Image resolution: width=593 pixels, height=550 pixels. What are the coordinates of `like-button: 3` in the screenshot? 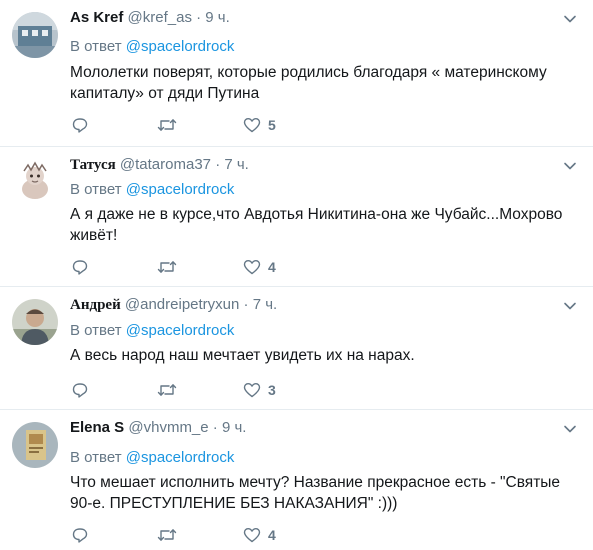 It's located at (267, 390).